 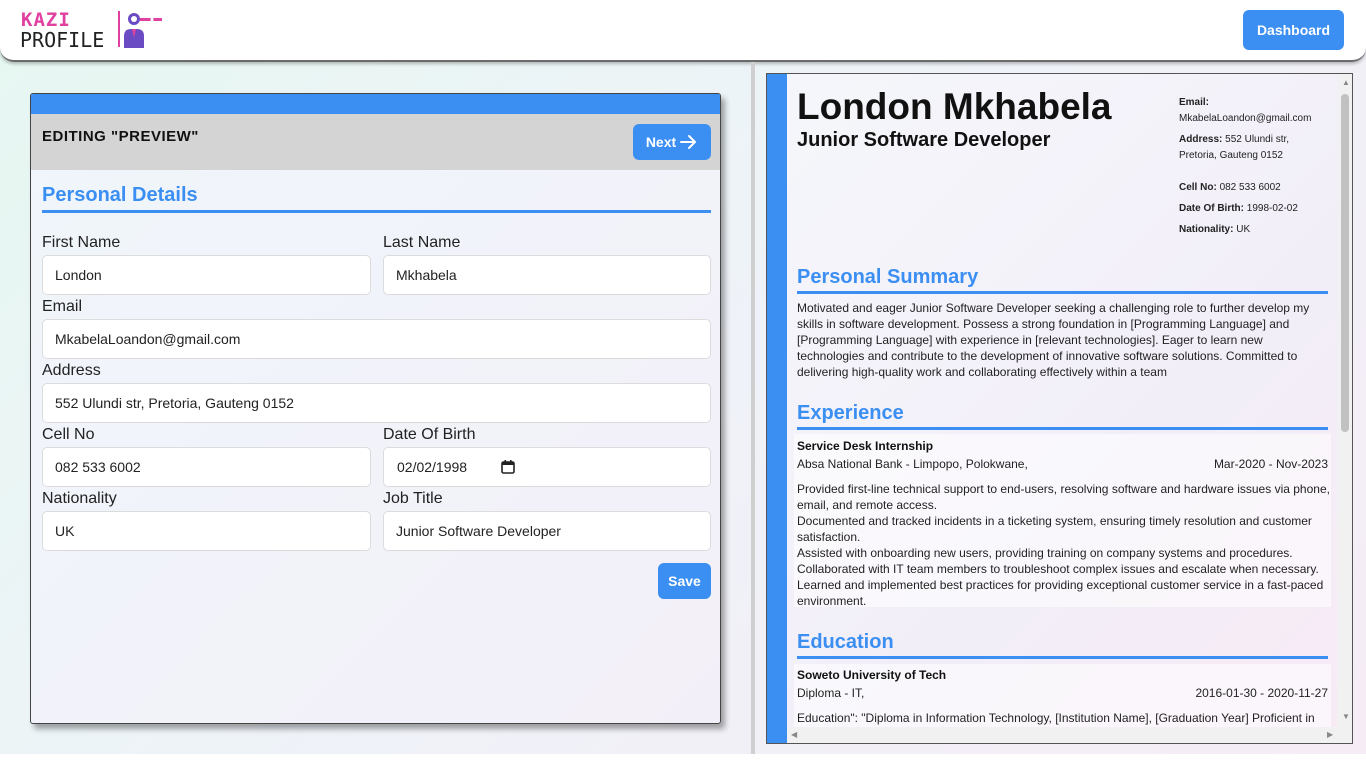 I want to click on editor-accent-bar, so click(x=375, y=104).